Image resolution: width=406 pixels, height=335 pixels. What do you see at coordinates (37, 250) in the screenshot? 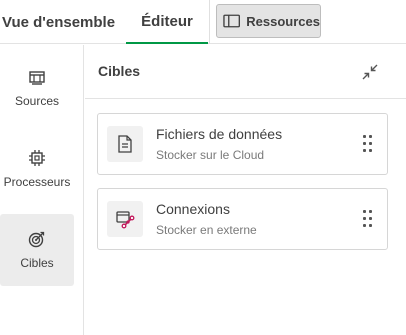
I see `rail-item-targets: Cibles` at bounding box center [37, 250].